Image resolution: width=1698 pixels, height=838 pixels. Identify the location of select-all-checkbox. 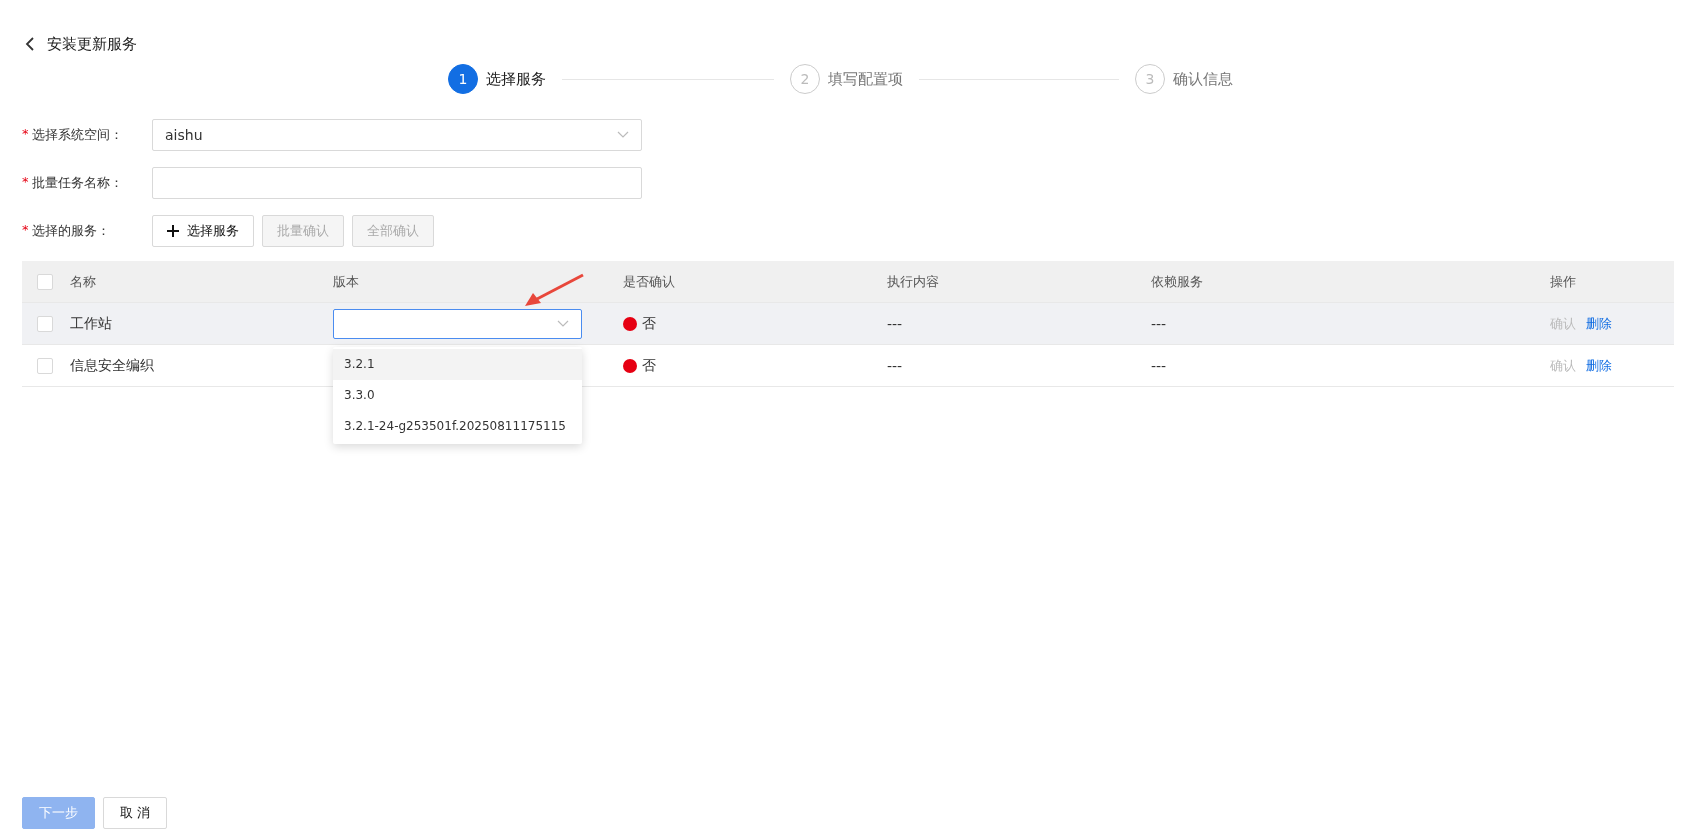
(45, 281).